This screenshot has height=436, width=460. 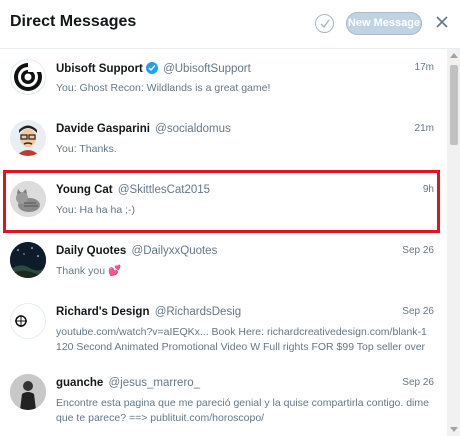 I want to click on message-preview: You: Thanks., so click(x=86, y=149).